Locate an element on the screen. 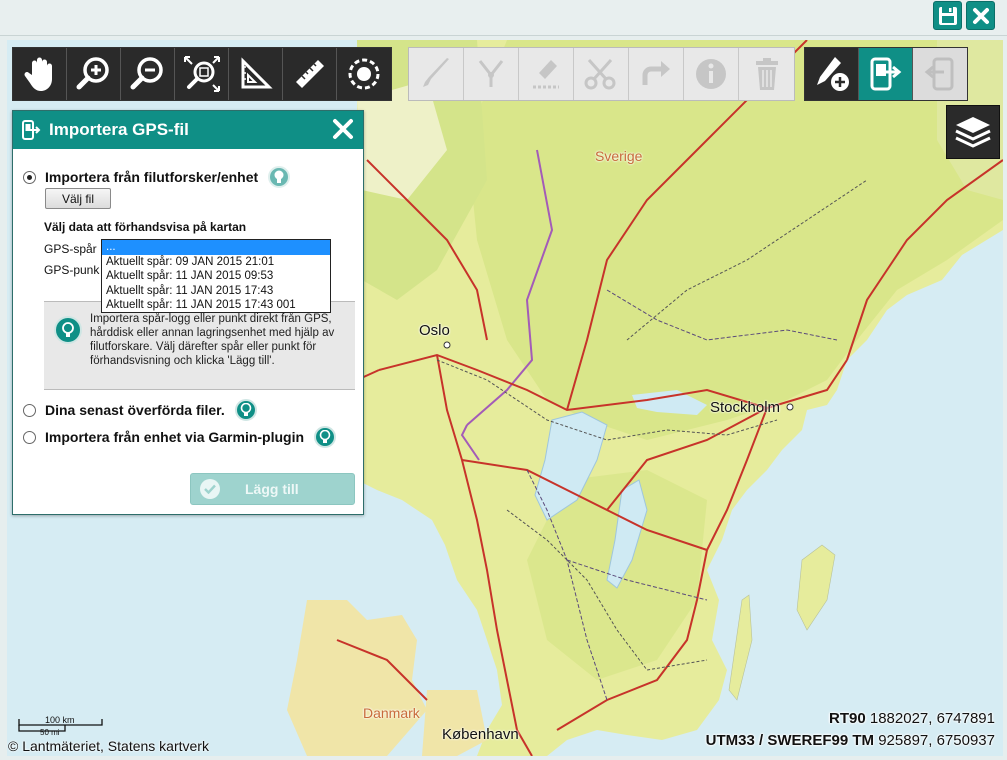 The image size is (1007, 760). add-button-label: Lägg till is located at coordinates (272, 489).